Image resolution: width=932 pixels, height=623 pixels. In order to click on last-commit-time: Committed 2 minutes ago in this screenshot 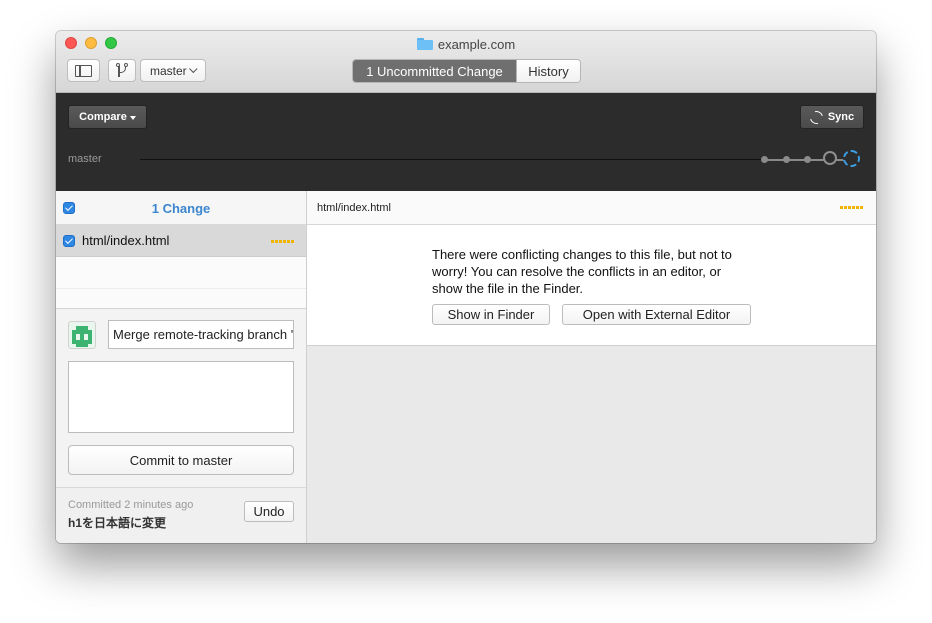, I will do `click(131, 505)`.